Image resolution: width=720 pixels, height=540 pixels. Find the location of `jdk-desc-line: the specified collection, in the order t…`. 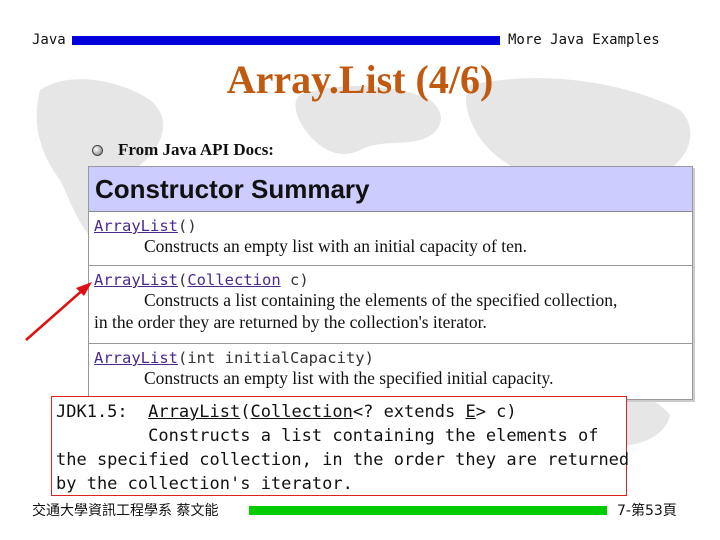

jdk-desc-line: the specified collection, in the order t… is located at coordinates (343, 460).